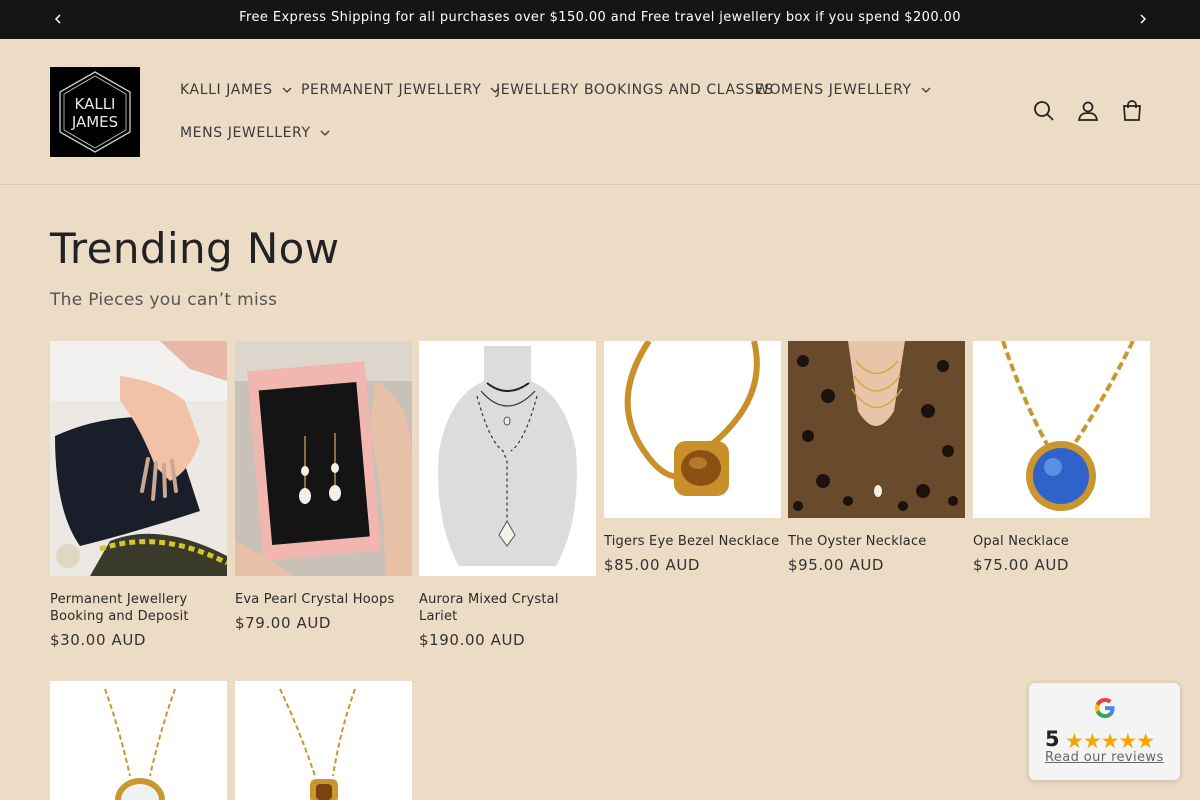  What do you see at coordinates (245, 133) in the screenshot?
I see `nav-item-label: MENS JEWELLERY` at bounding box center [245, 133].